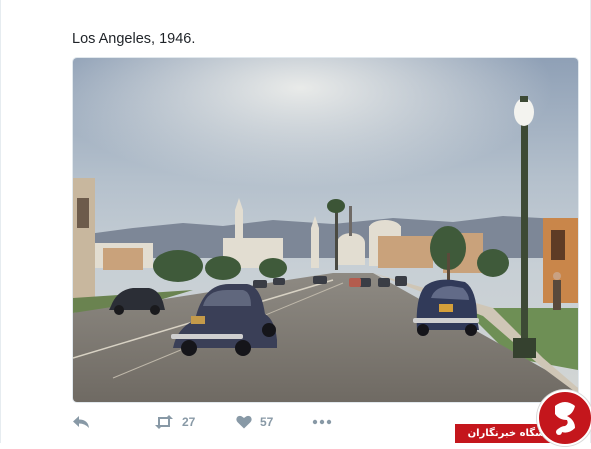 The image size is (591, 449). I want to click on more-button, so click(322, 422).